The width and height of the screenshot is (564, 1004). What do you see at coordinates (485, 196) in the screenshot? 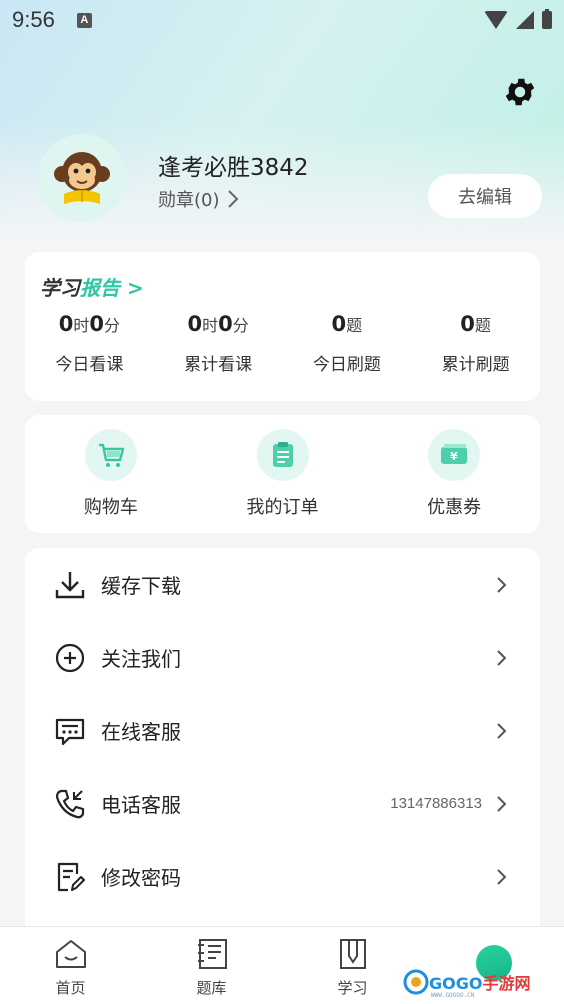
I see `edit-profile-button: 去编辑` at bounding box center [485, 196].